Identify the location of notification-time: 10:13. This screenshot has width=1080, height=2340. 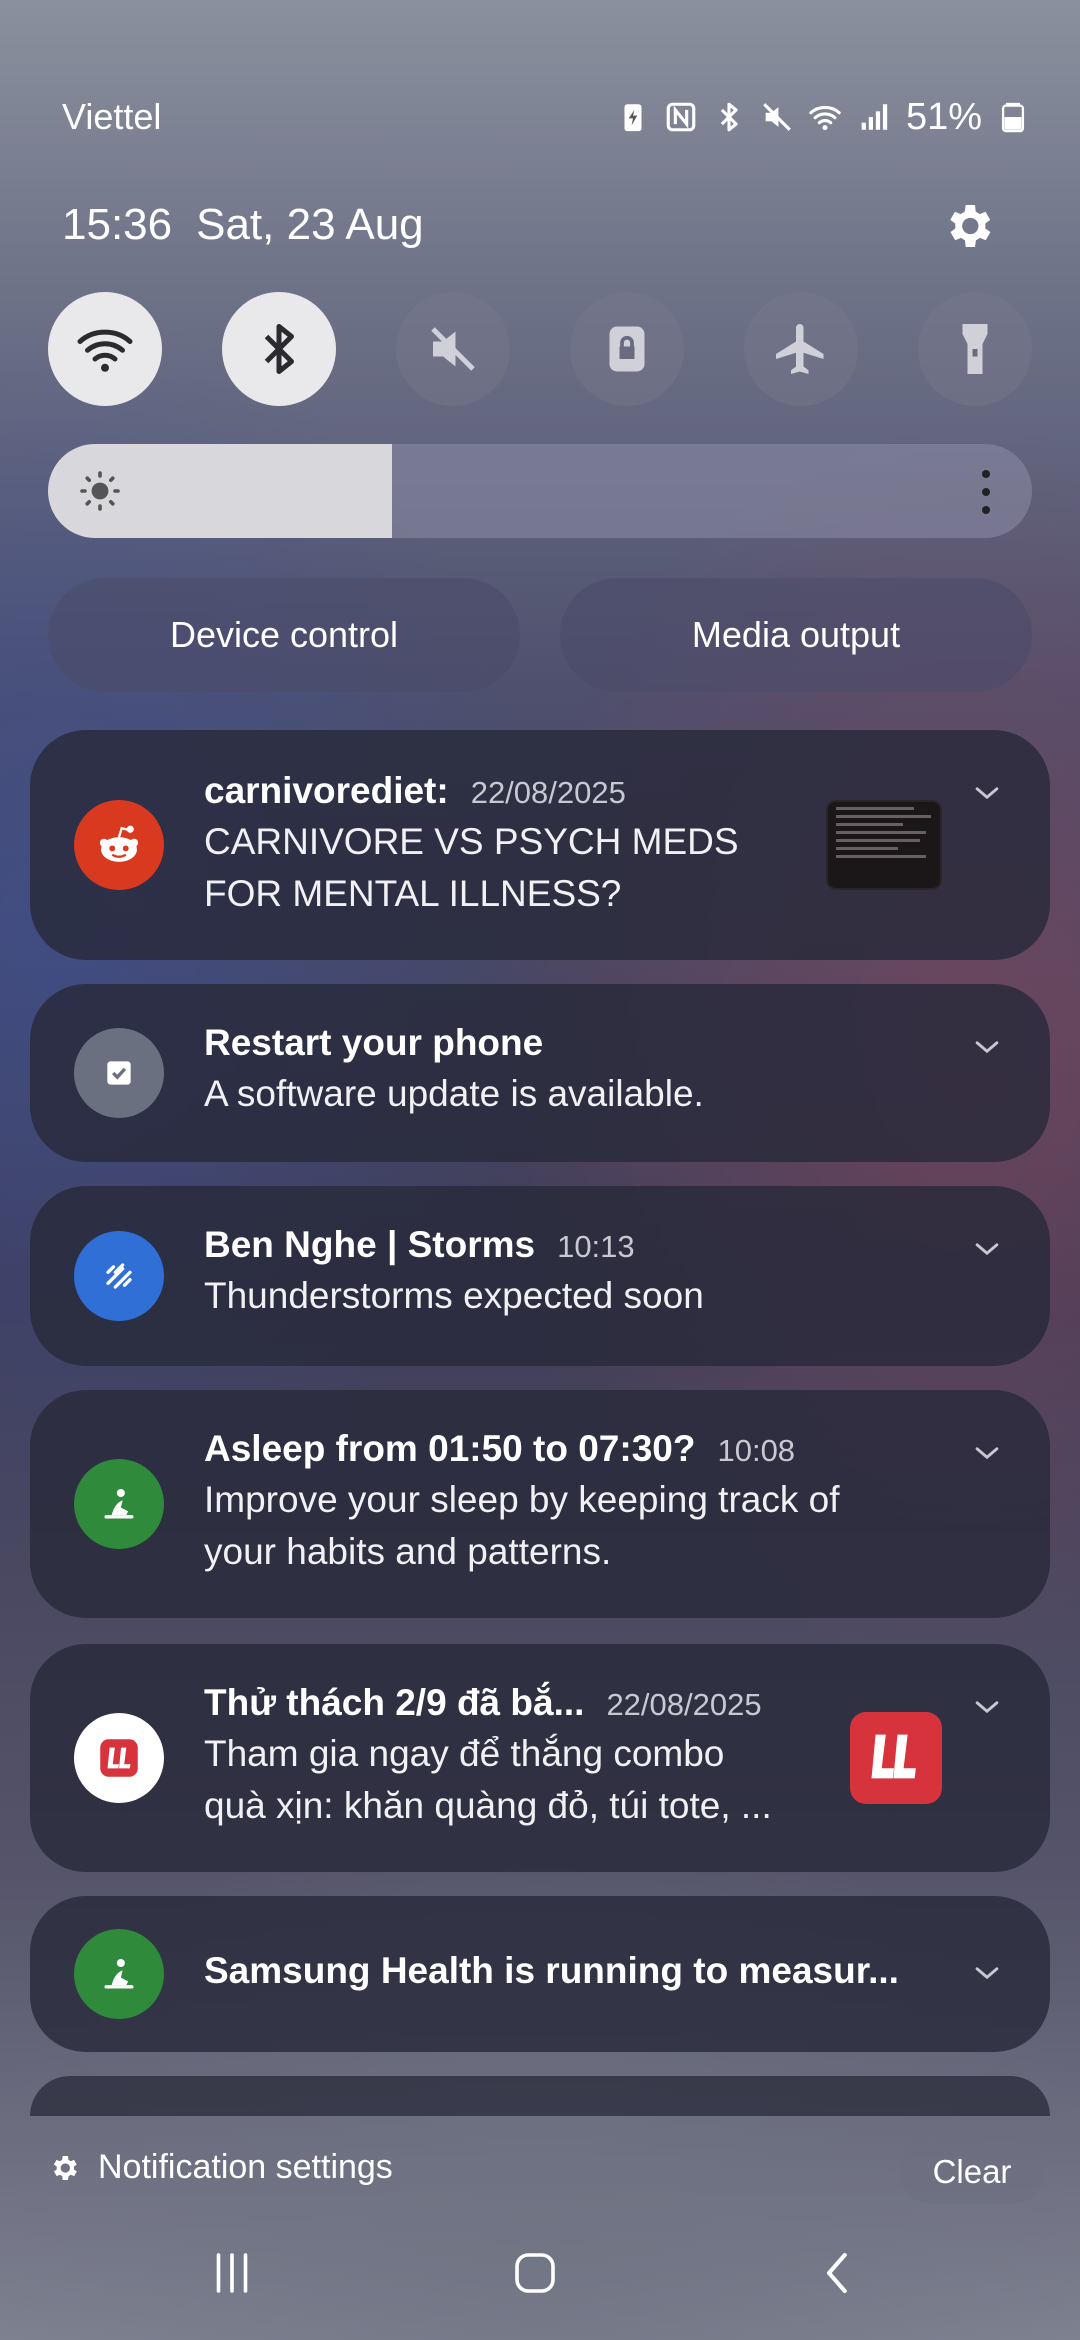
(596, 1246).